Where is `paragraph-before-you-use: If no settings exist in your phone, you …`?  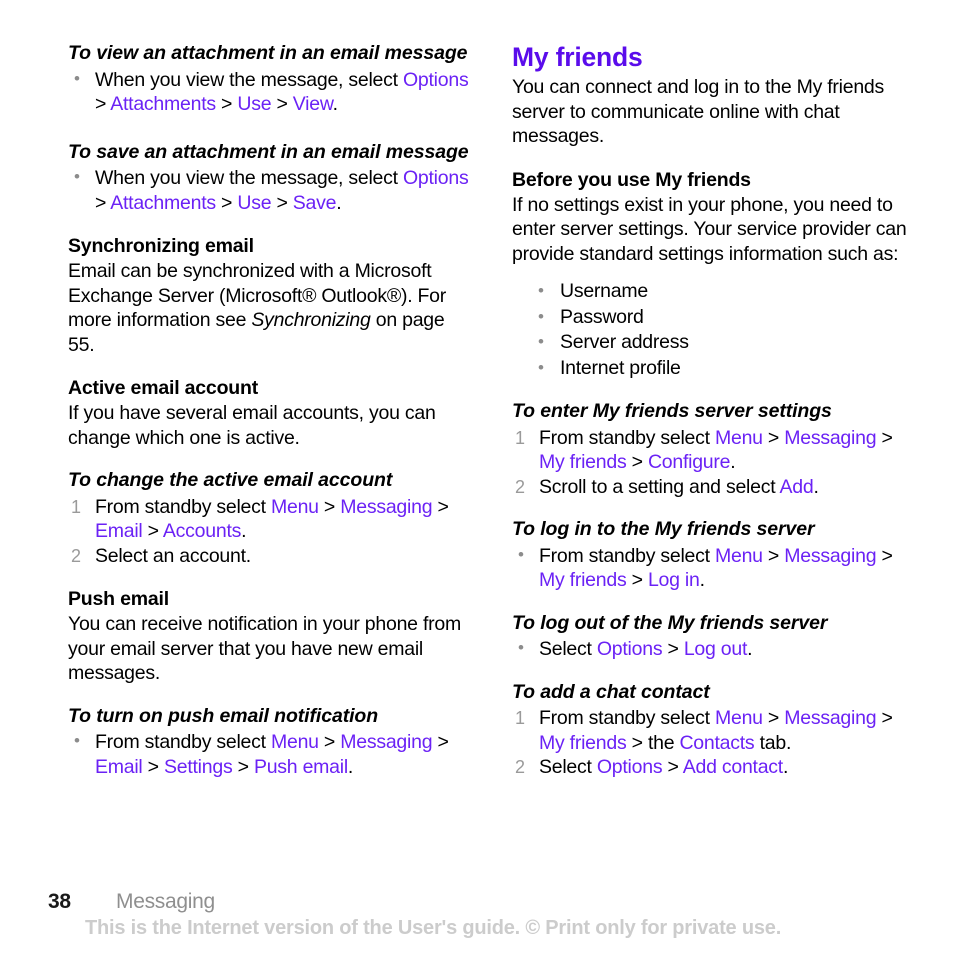
paragraph-before-you-use: If no settings exist in your phone, you … is located at coordinates (709, 229).